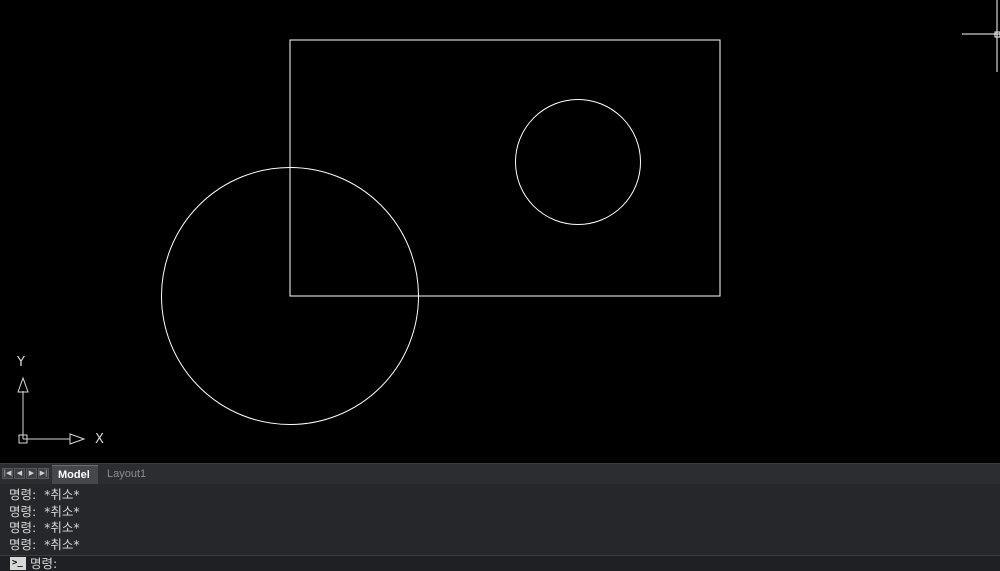  What do you see at coordinates (44, 563) in the screenshot?
I see `command-prompt-label: 명령:` at bounding box center [44, 563].